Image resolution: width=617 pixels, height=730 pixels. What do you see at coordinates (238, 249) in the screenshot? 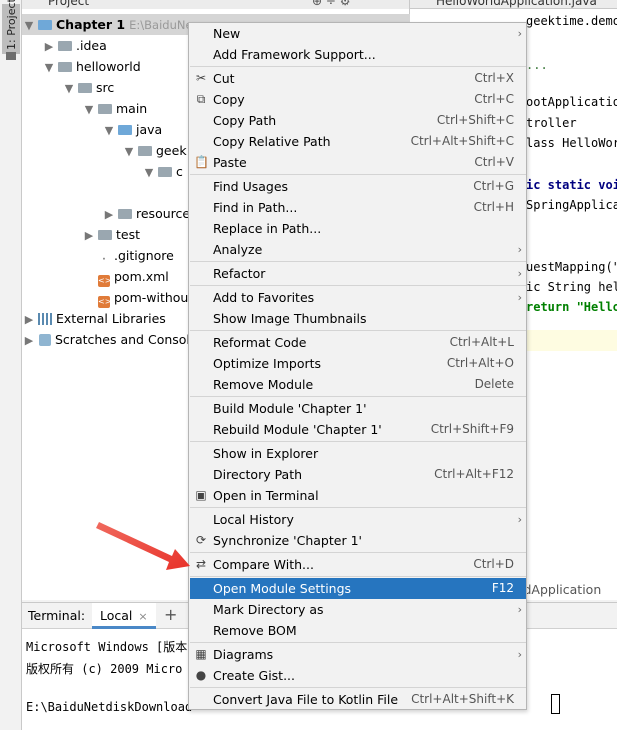
I see `menu-item-label: Analyze` at bounding box center [238, 249].